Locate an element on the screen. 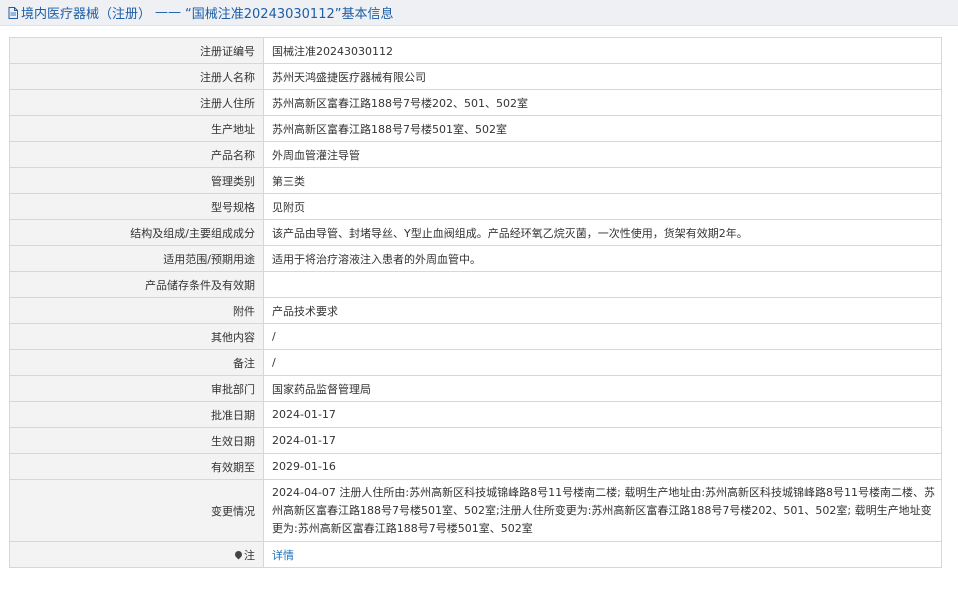 The image size is (958, 596). table-row: 注册人住所 苏州高新区富春江路188号7号楼202、501、502室 is located at coordinates (475, 102).